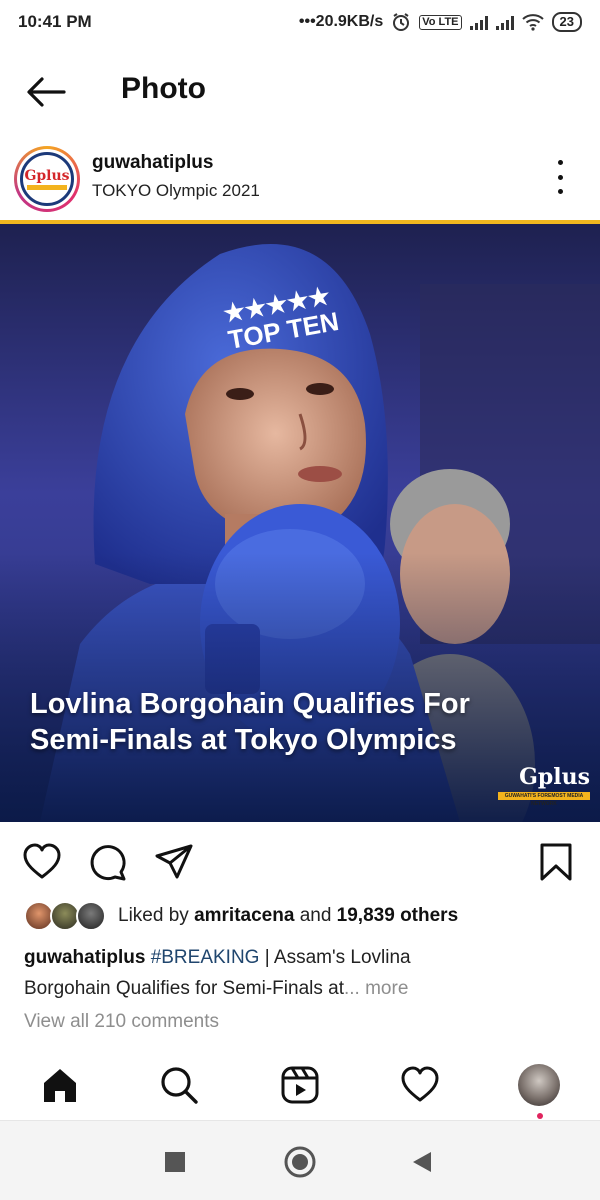 This screenshot has height=1200, width=600. I want to click on status-time: 10:41 PM, so click(55, 21).